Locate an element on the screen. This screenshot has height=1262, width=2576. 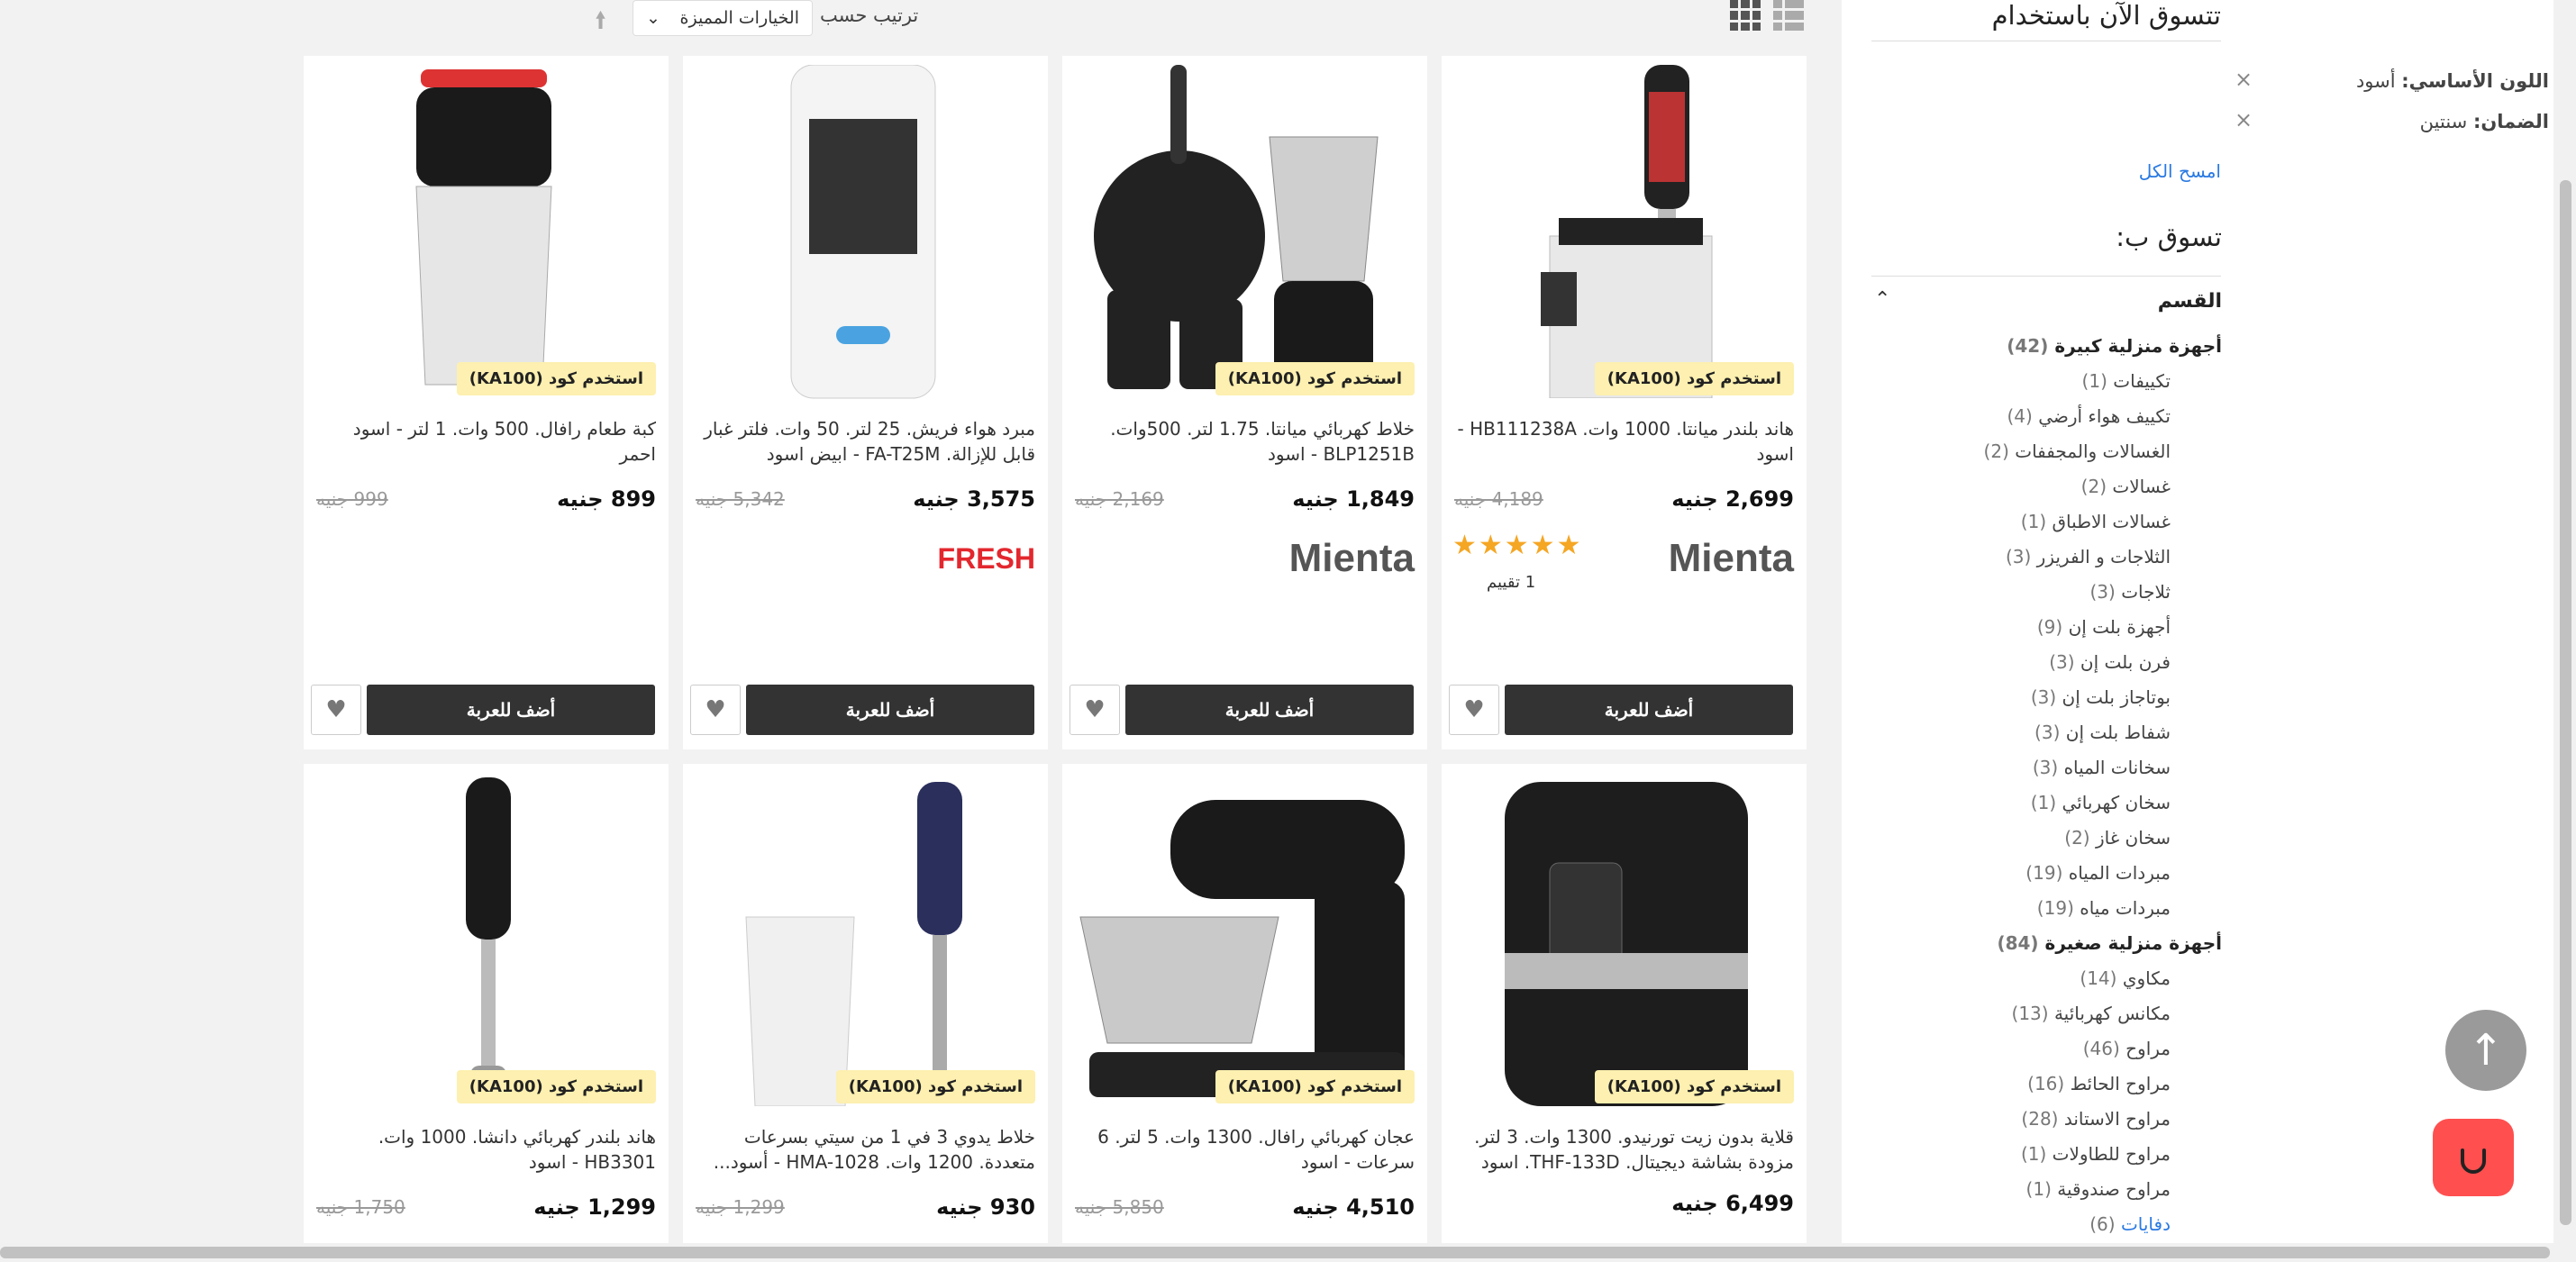
view-switcher is located at coordinates (1770, 18).